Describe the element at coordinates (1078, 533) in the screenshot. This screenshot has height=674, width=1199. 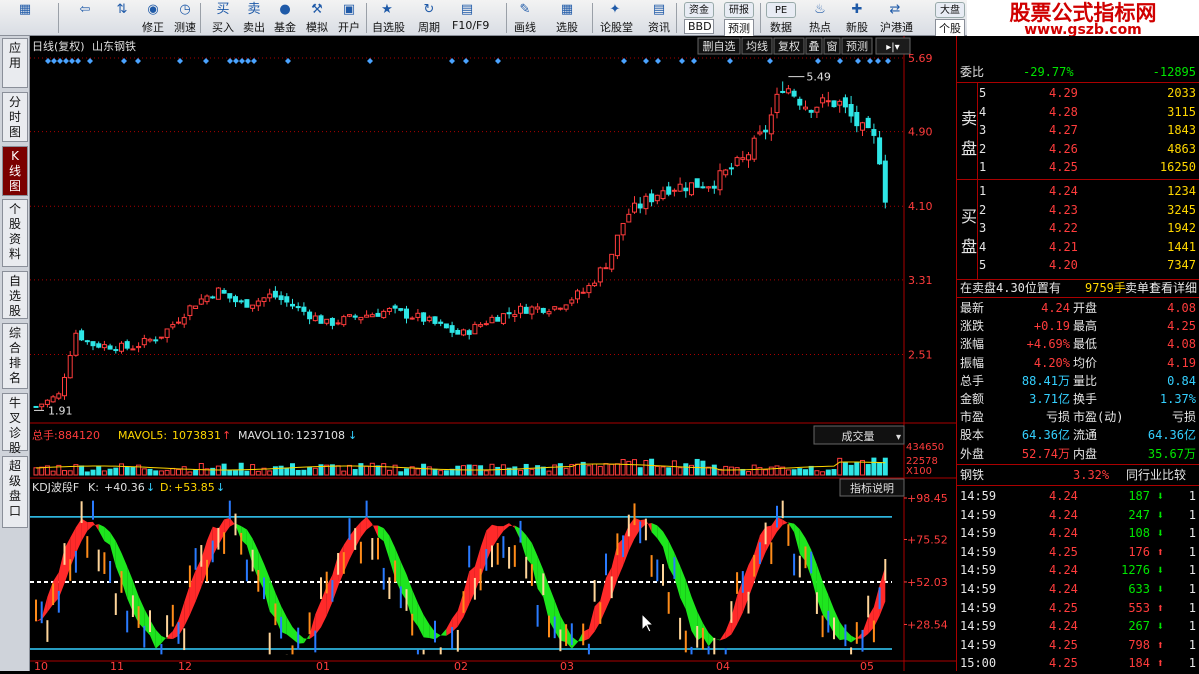
I see `tick-row: 14:59 4.24 108 ⬇ 1` at that location.